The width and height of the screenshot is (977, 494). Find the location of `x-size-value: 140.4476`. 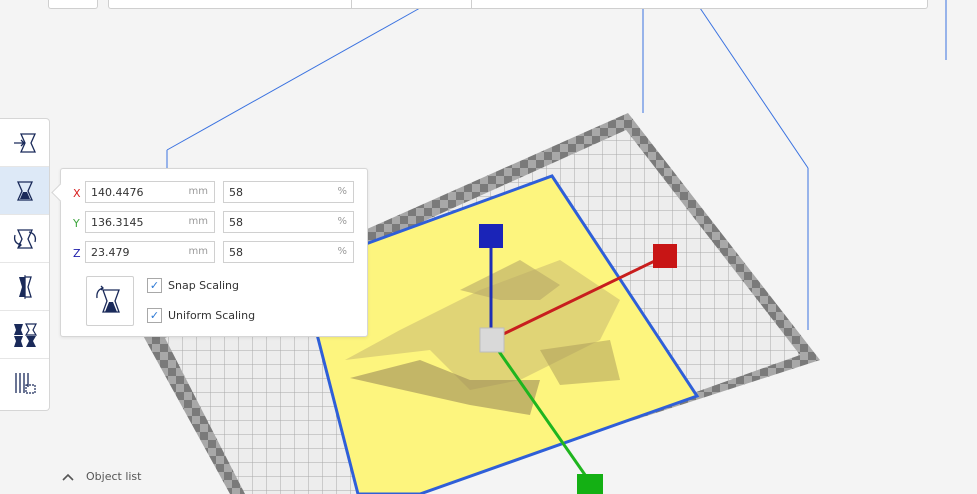

x-size-value: 140.4476 is located at coordinates (117, 192).